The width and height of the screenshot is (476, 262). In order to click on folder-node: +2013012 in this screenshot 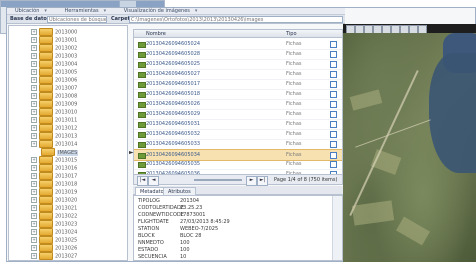, I will do `click(54, 128)`.